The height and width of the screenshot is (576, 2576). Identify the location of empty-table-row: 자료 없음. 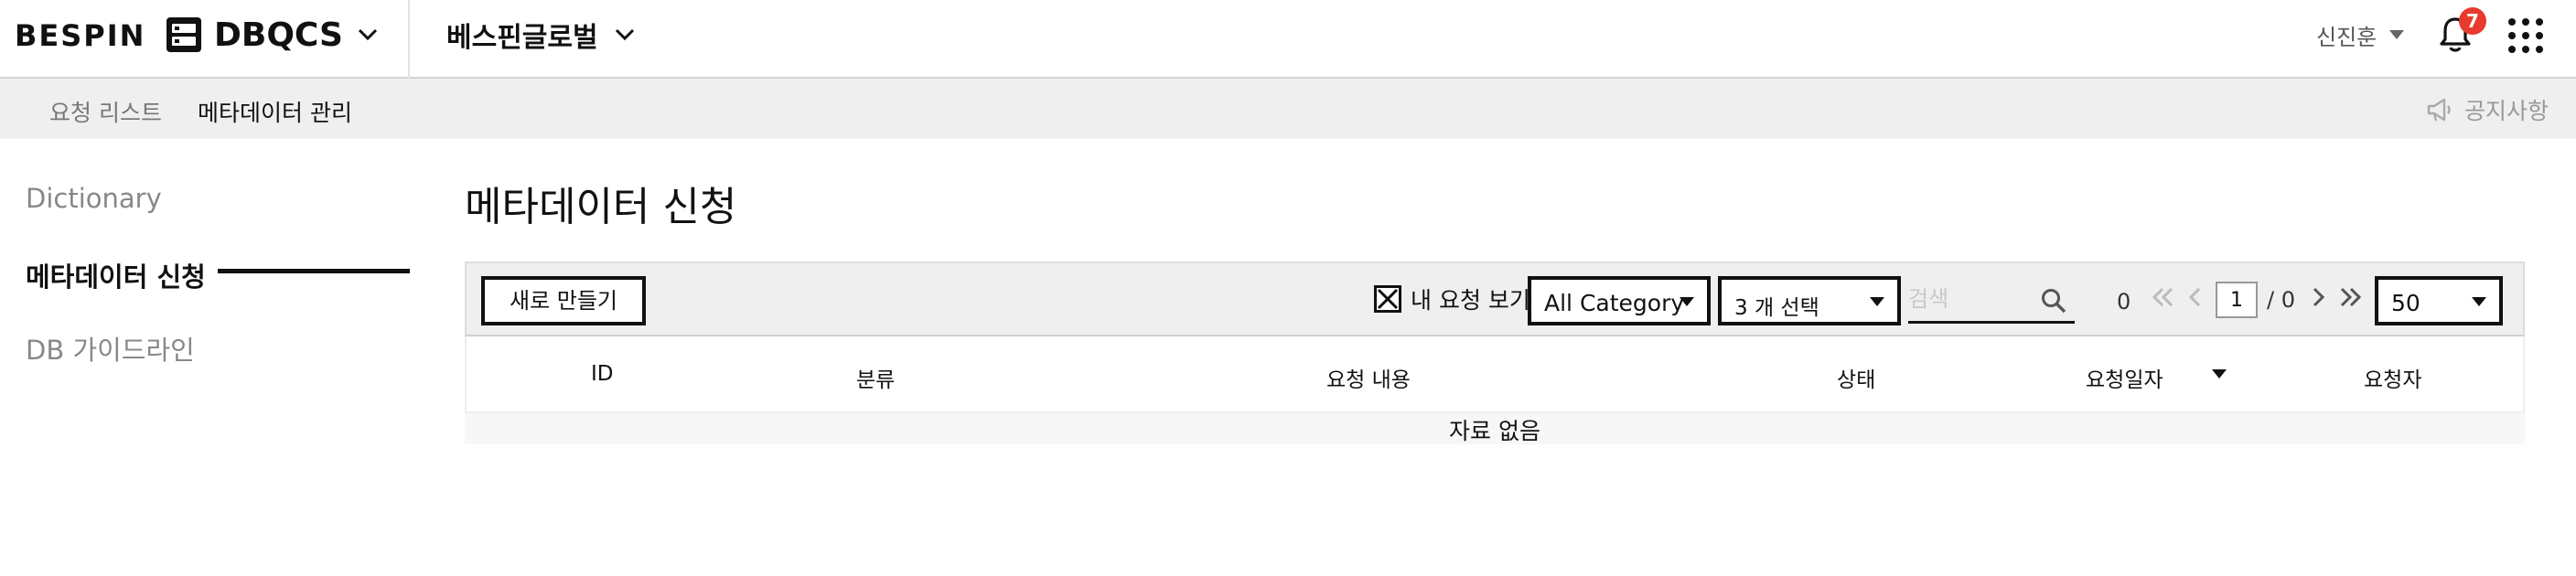
(1495, 428).